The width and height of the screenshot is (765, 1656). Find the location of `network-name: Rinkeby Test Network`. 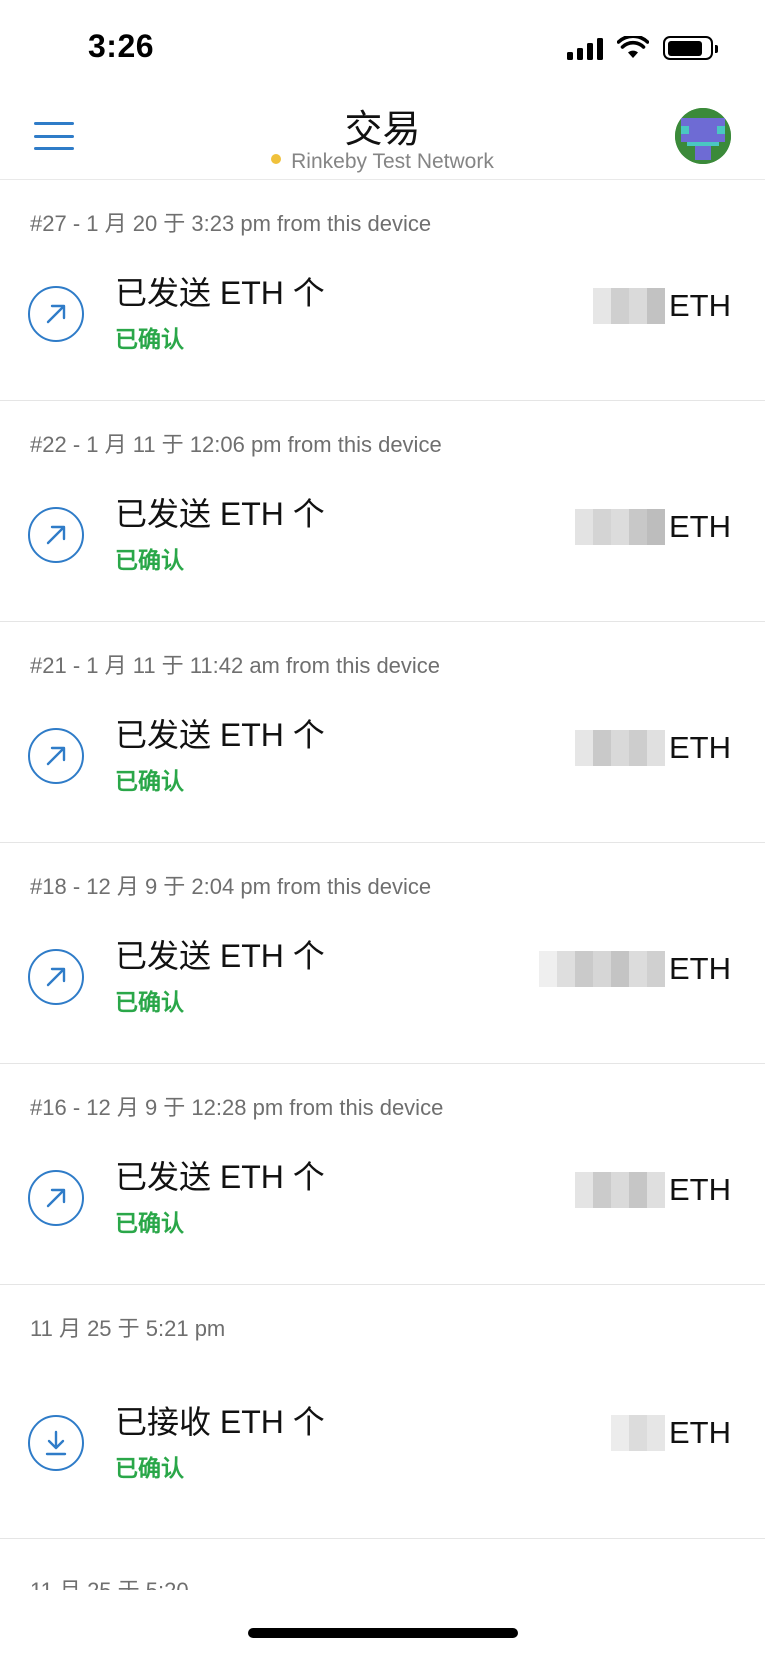

network-name: Rinkeby Test Network is located at coordinates (392, 161).